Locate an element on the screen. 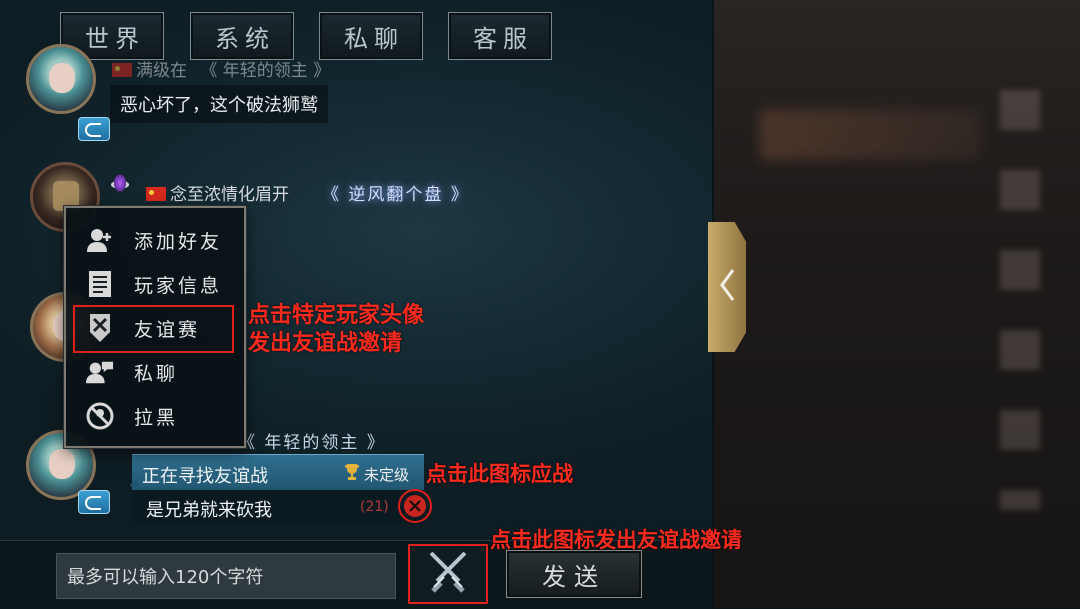 The width and height of the screenshot is (1080, 609). collapse-panel-handle is located at coordinates (727, 287).